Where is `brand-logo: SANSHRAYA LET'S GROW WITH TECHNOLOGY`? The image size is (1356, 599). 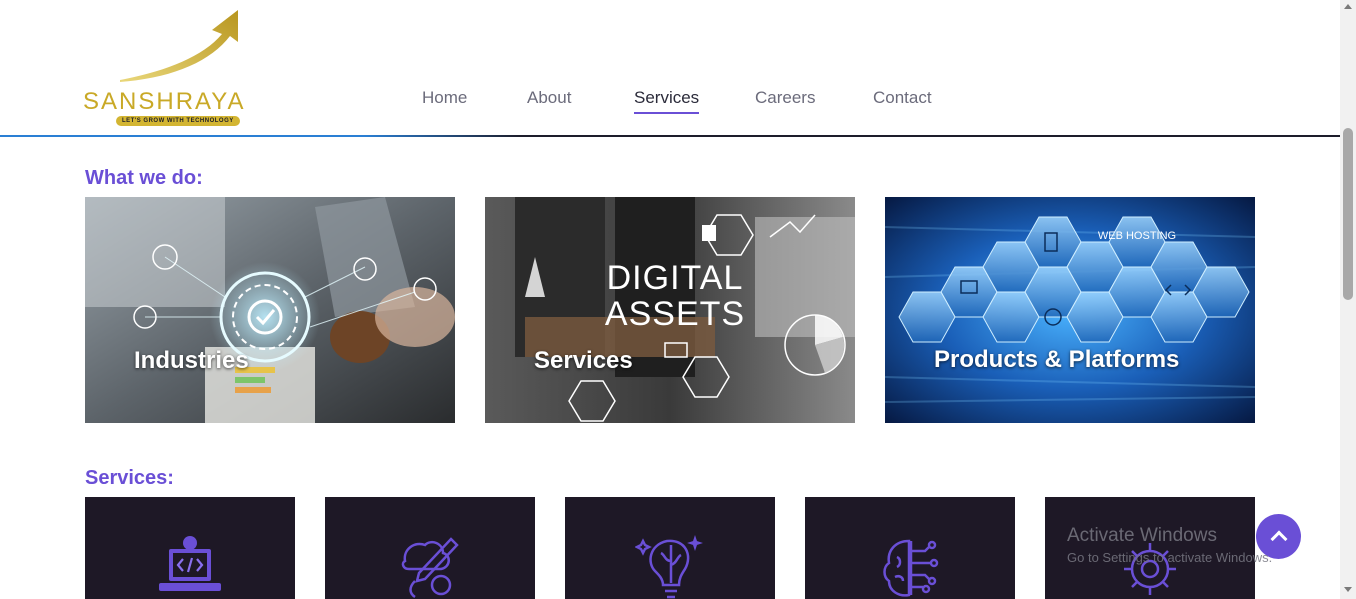 brand-logo: SANSHRAYA LET'S GROW WITH TECHNOLOGY is located at coordinates (187, 67).